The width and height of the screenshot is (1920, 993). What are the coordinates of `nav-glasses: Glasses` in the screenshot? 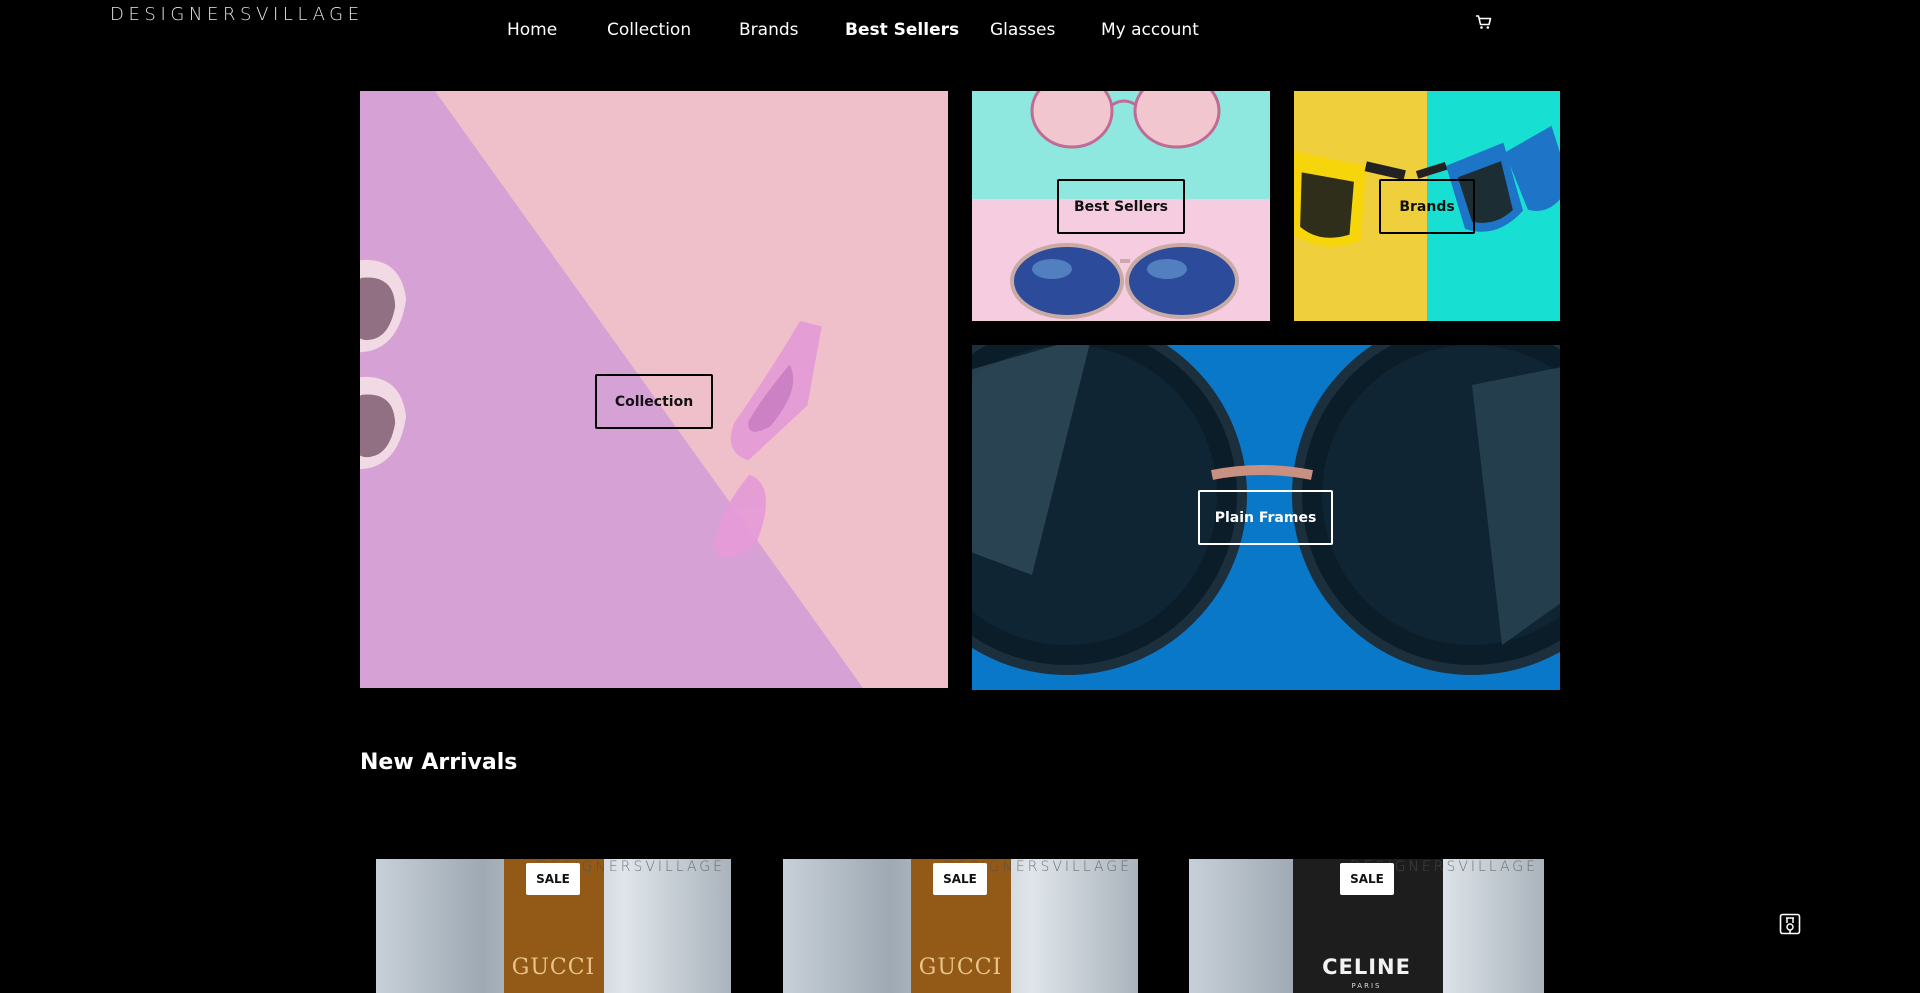 It's located at (1022, 30).